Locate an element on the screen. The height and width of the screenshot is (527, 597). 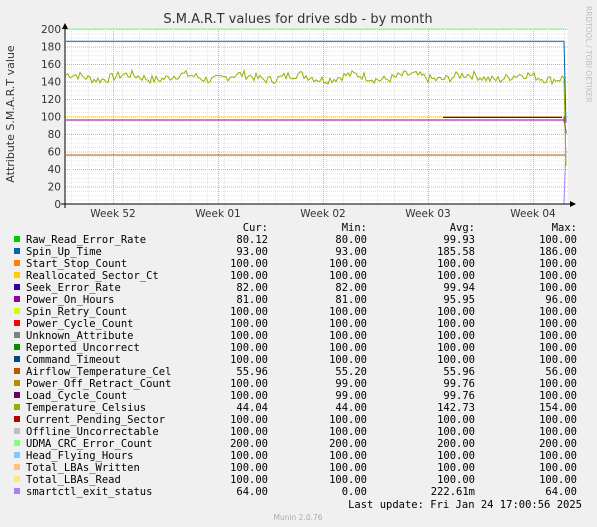
legend-value-min: 93.00 is located at coordinates (351, 252).